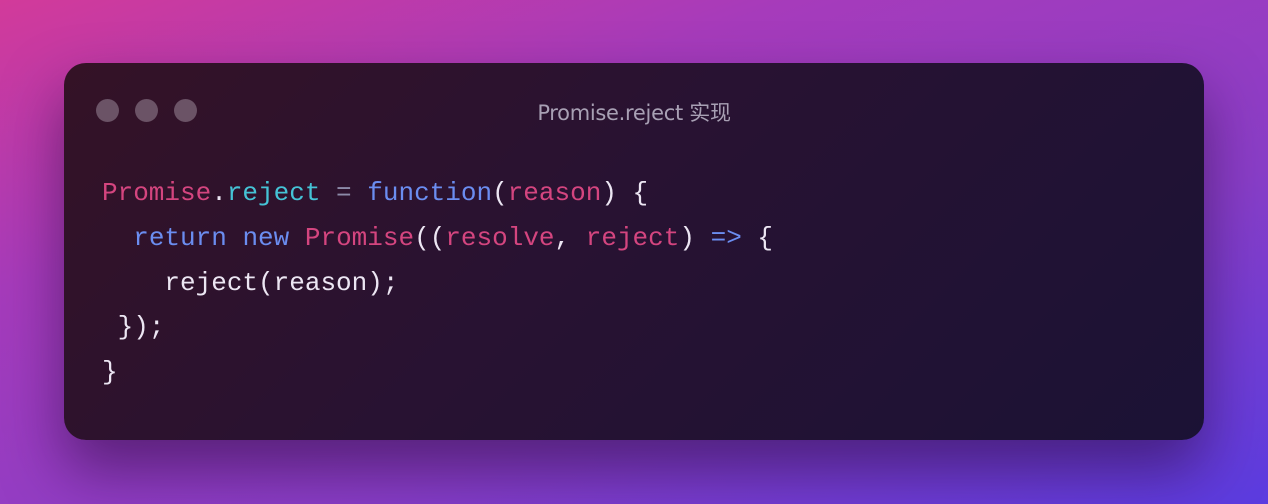 The image size is (1268, 504). Describe the element at coordinates (695, 237) in the screenshot. I see `token-punctuation: )` at that location.